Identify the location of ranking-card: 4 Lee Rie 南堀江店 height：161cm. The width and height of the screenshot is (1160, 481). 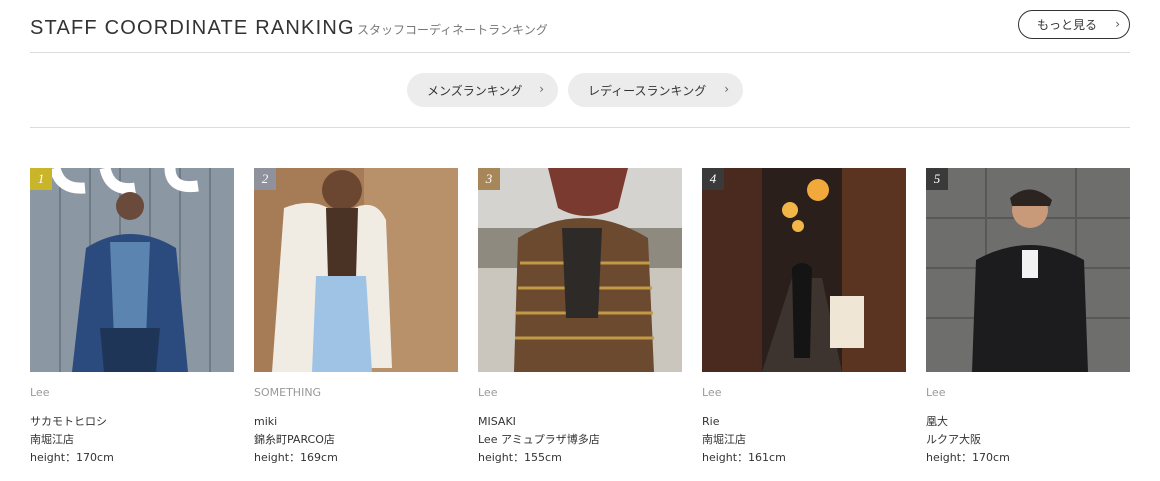
(804, 317).